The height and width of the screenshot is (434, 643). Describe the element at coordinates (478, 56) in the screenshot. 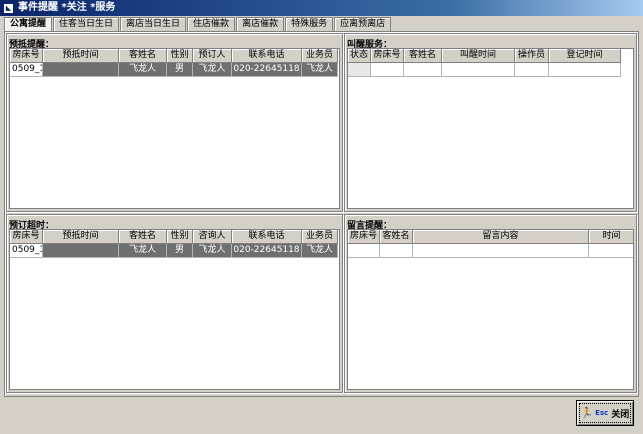

I see `column-header: 叫醒时间` at that location.